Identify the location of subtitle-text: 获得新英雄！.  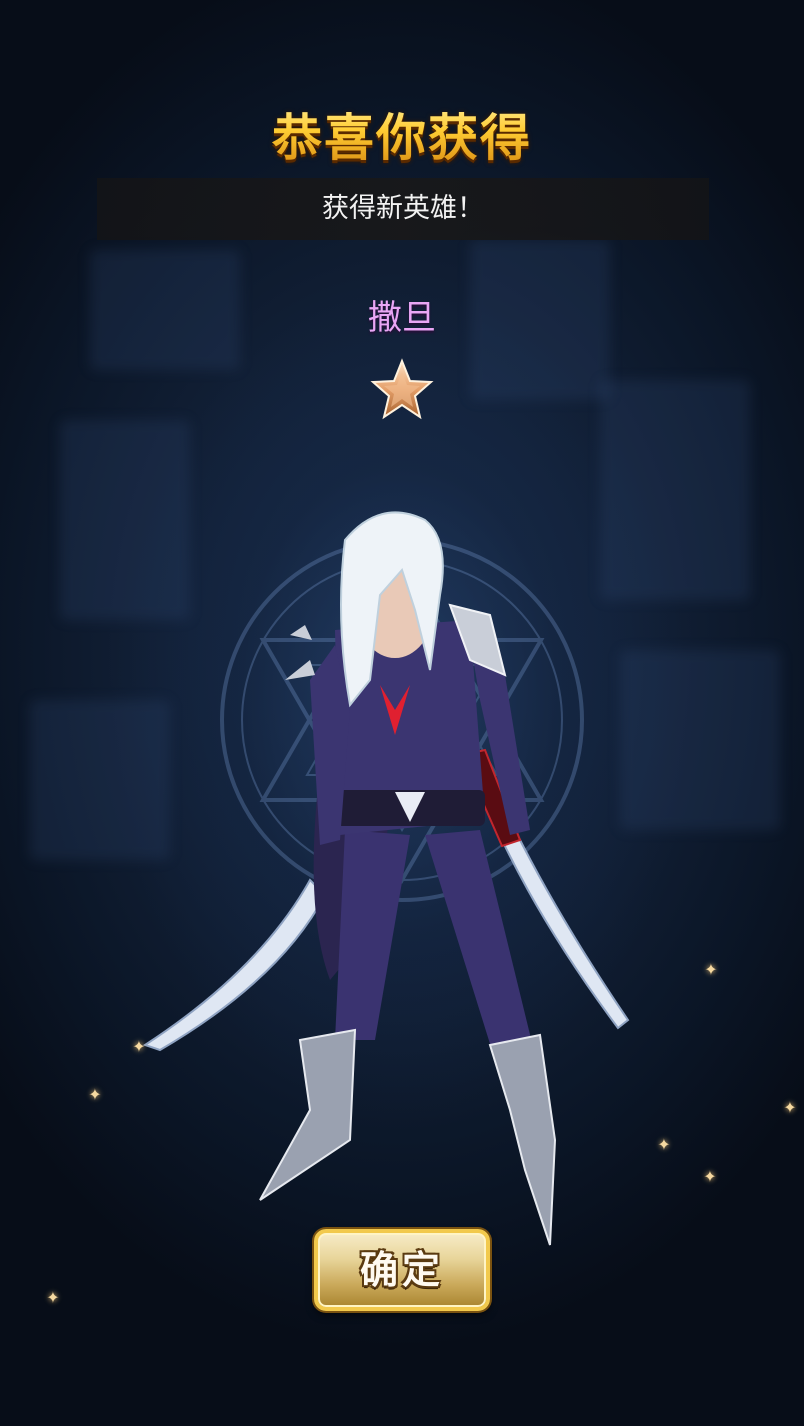
(403, 208).